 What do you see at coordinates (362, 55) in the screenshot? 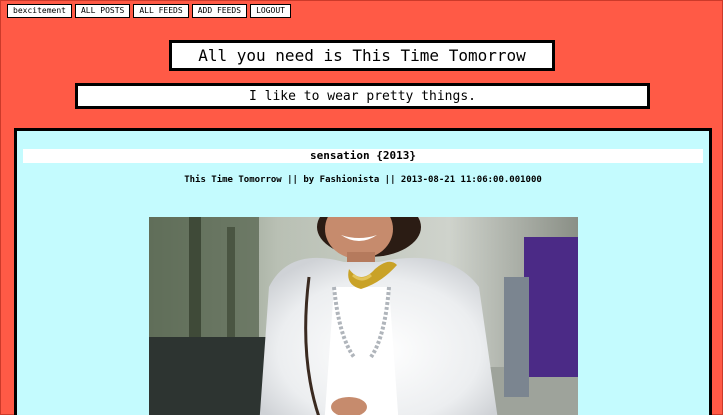
I see `page-title: All you need is This Time Tomorrow` at bounding box center [362, 55].